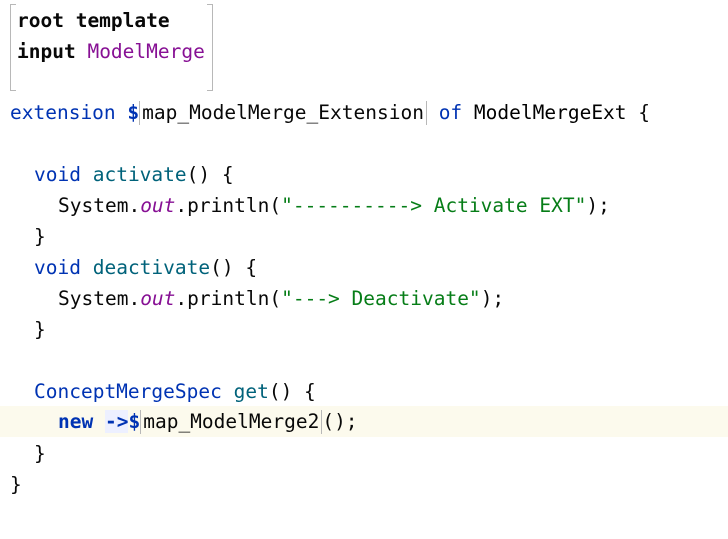 Image resolution: width=728 pixels, height=539 pixels. I want to click on template-header-box: root template input ModelMerge, so click(111, 47).